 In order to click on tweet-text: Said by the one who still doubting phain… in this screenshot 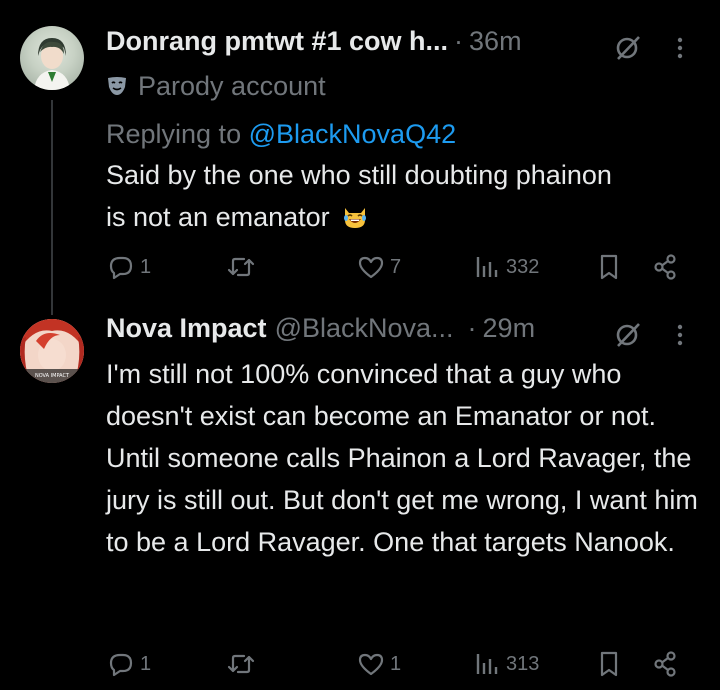, I will do `click(366, 196)`.